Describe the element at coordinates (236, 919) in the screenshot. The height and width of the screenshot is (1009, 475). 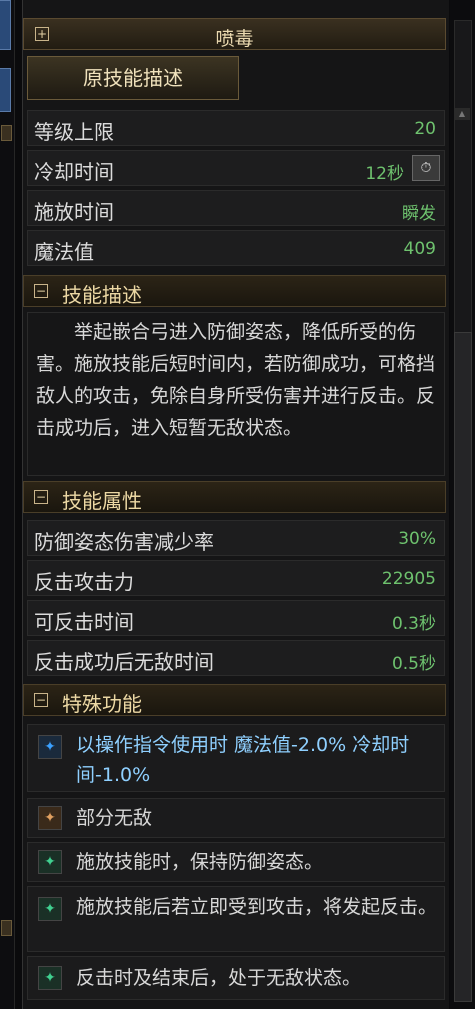
I see `special-feature-row: ✦ 施放技能后若立即受到攻击，将发起反击。` at that location.